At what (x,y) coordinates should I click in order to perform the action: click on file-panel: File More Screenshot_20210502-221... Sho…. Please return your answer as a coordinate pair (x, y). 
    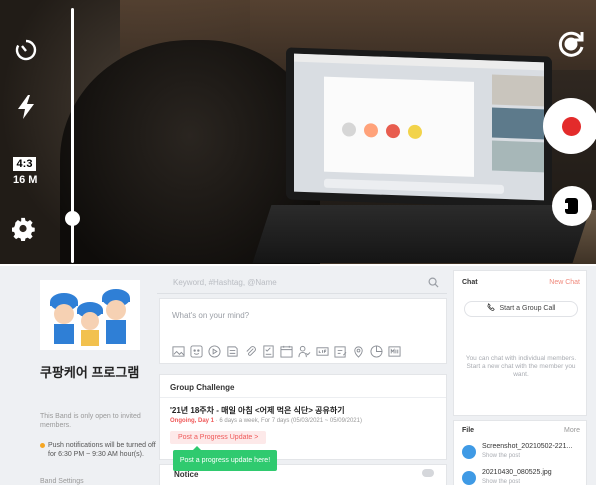
    Looking at the image, I should click on (520, 452).